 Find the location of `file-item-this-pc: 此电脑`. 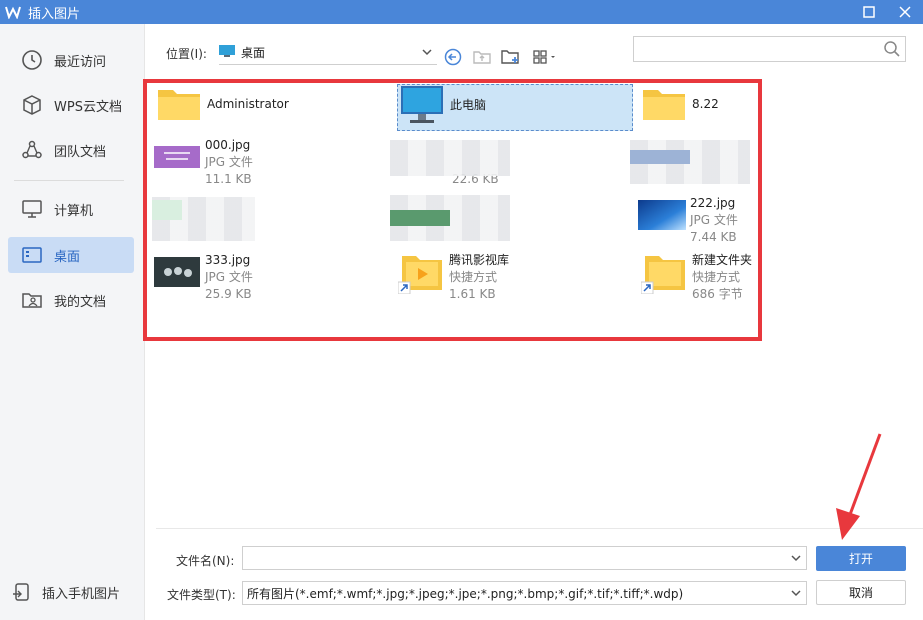

file-item-this-pc: 此电脑 is located at coordinates (515, 107).